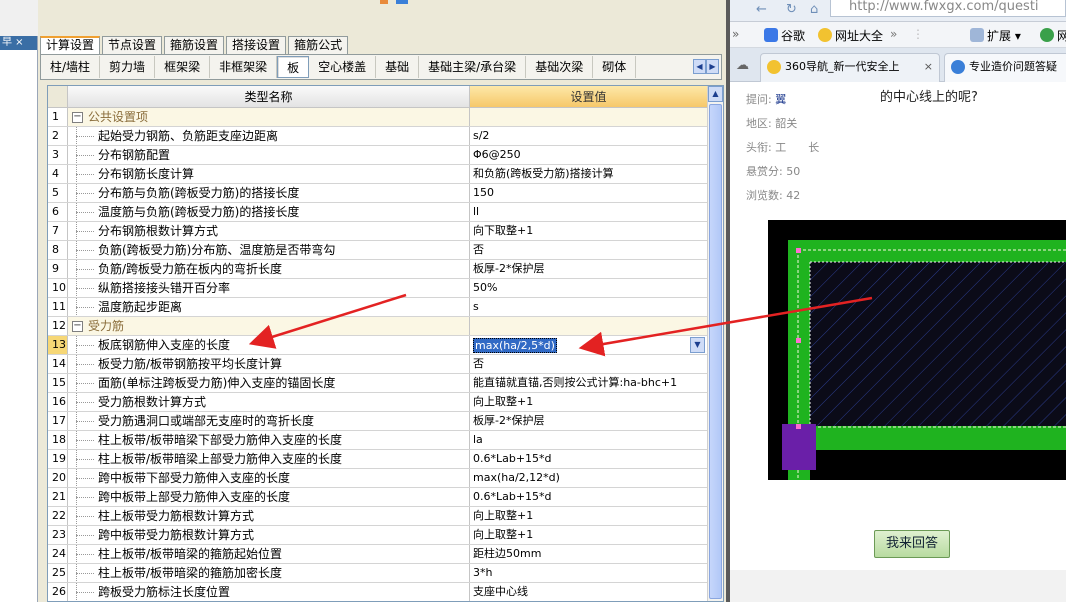 The image size is (1066, 602). Describe the element at coordinates (589, 231) in the screenshot. I see `row-setting-value: 向下取整+1` at that location.